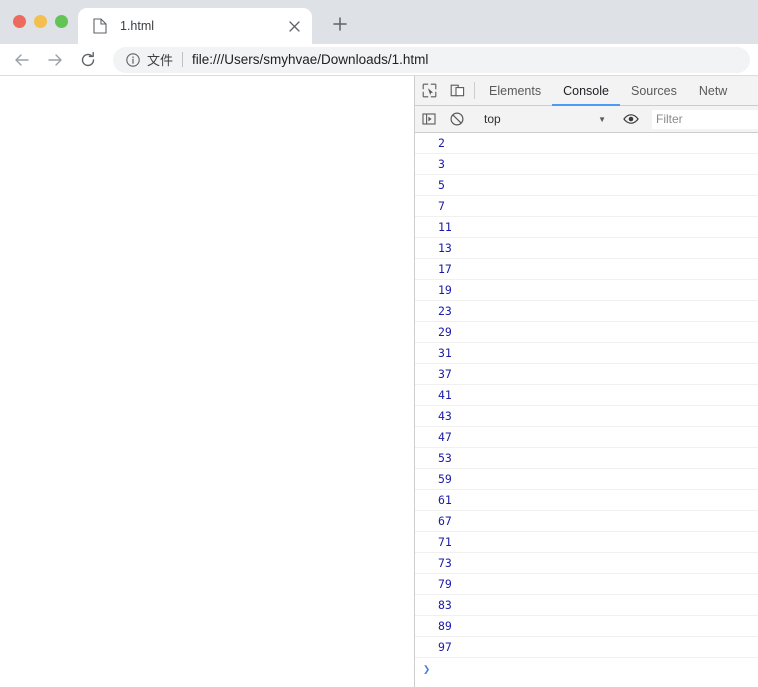  I want to click on console-log-row: 37, so click(586, 374).